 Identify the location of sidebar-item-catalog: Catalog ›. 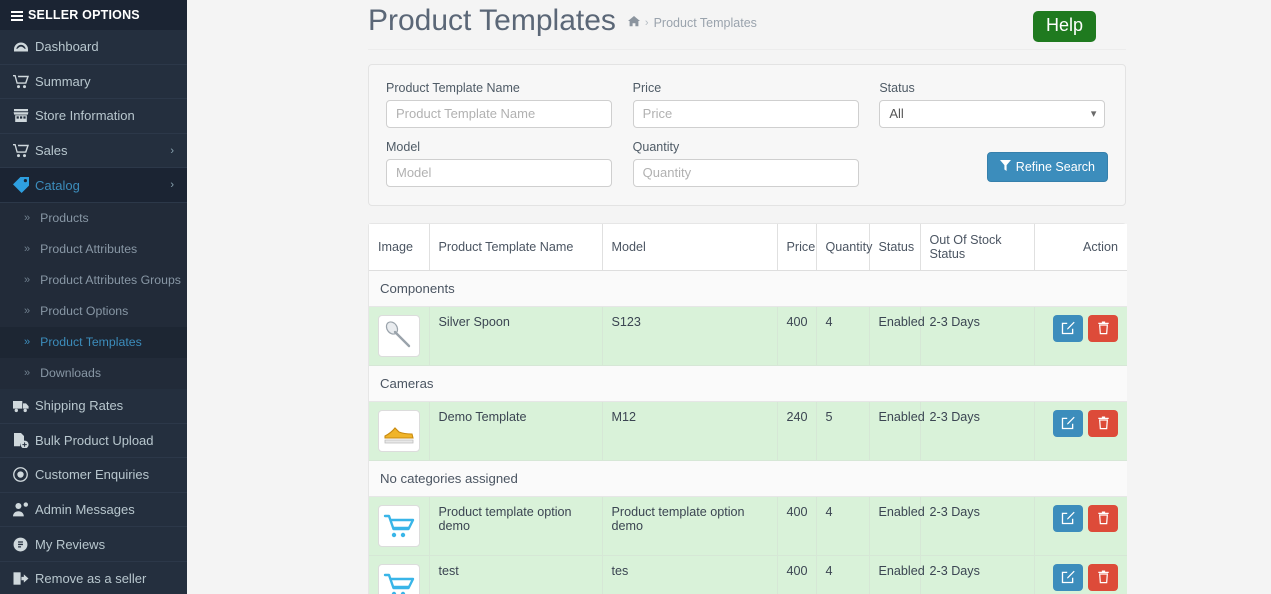
(93, 185).